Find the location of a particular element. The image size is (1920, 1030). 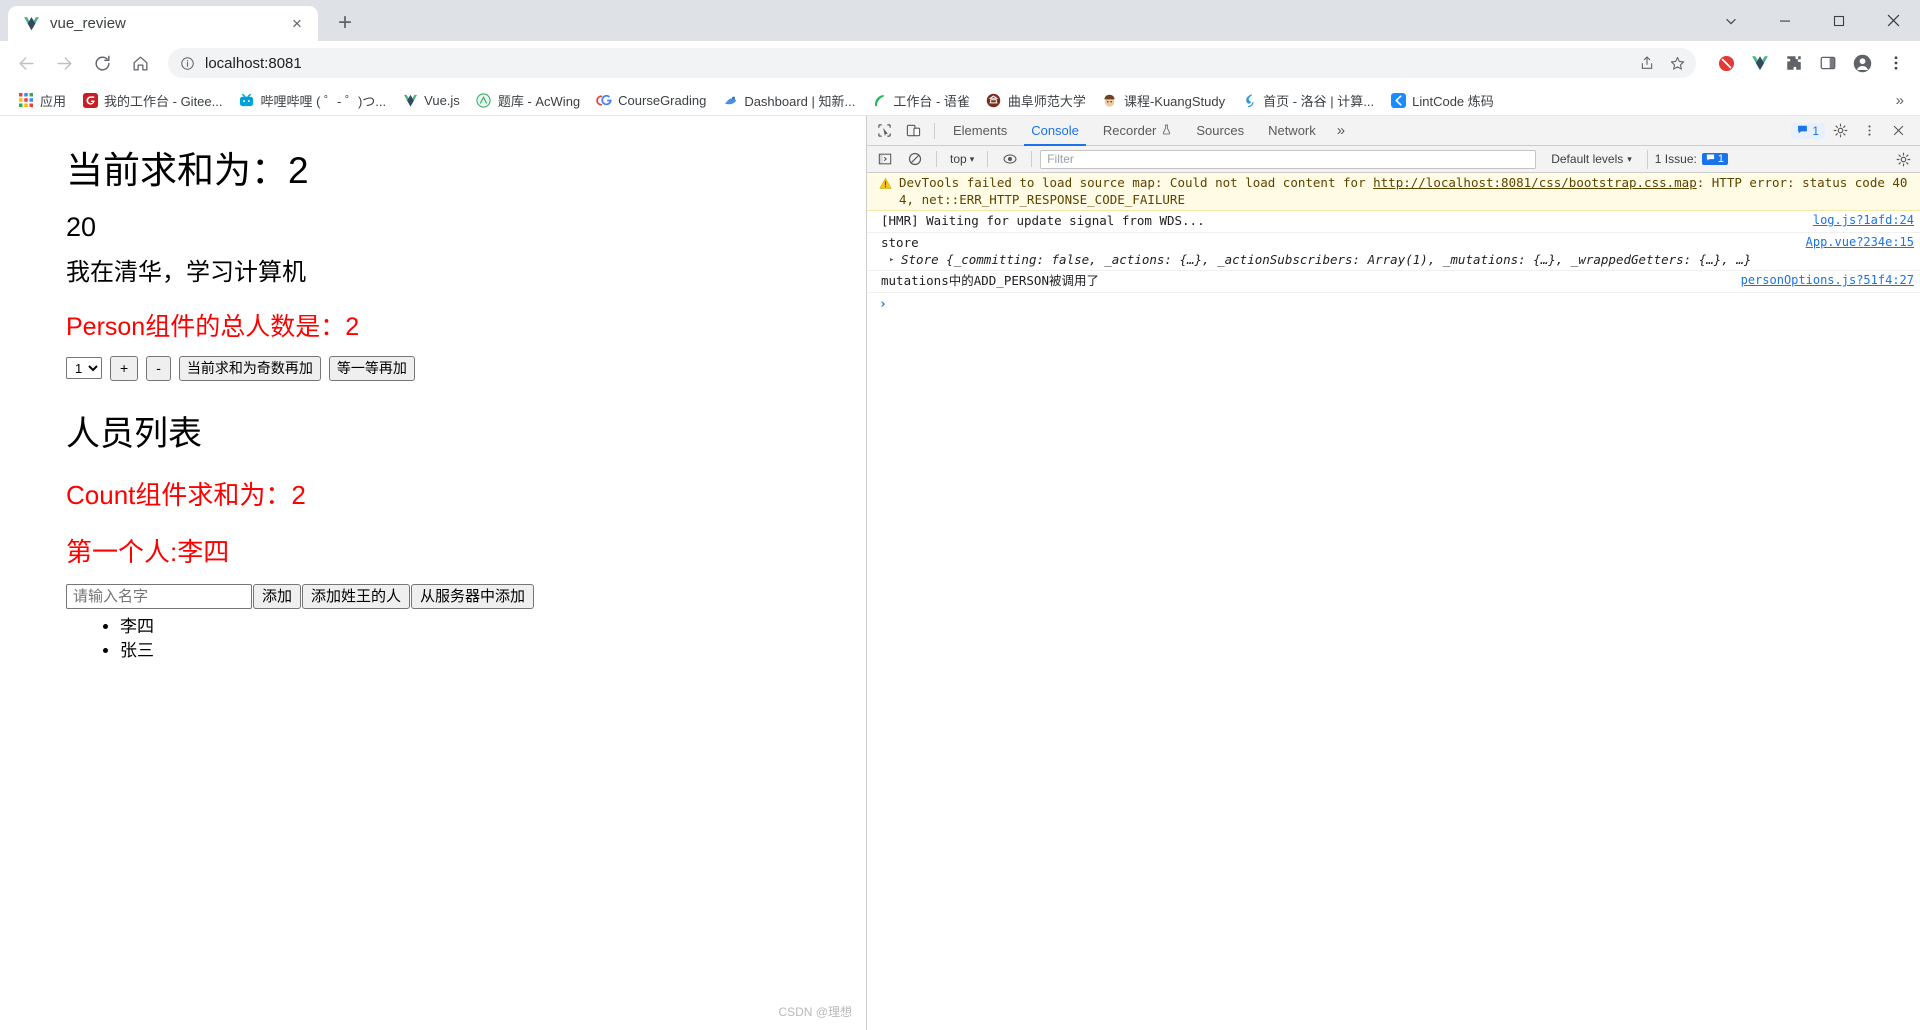

increment-async-button: 等一等再加 is located at coordinates (371, 368).